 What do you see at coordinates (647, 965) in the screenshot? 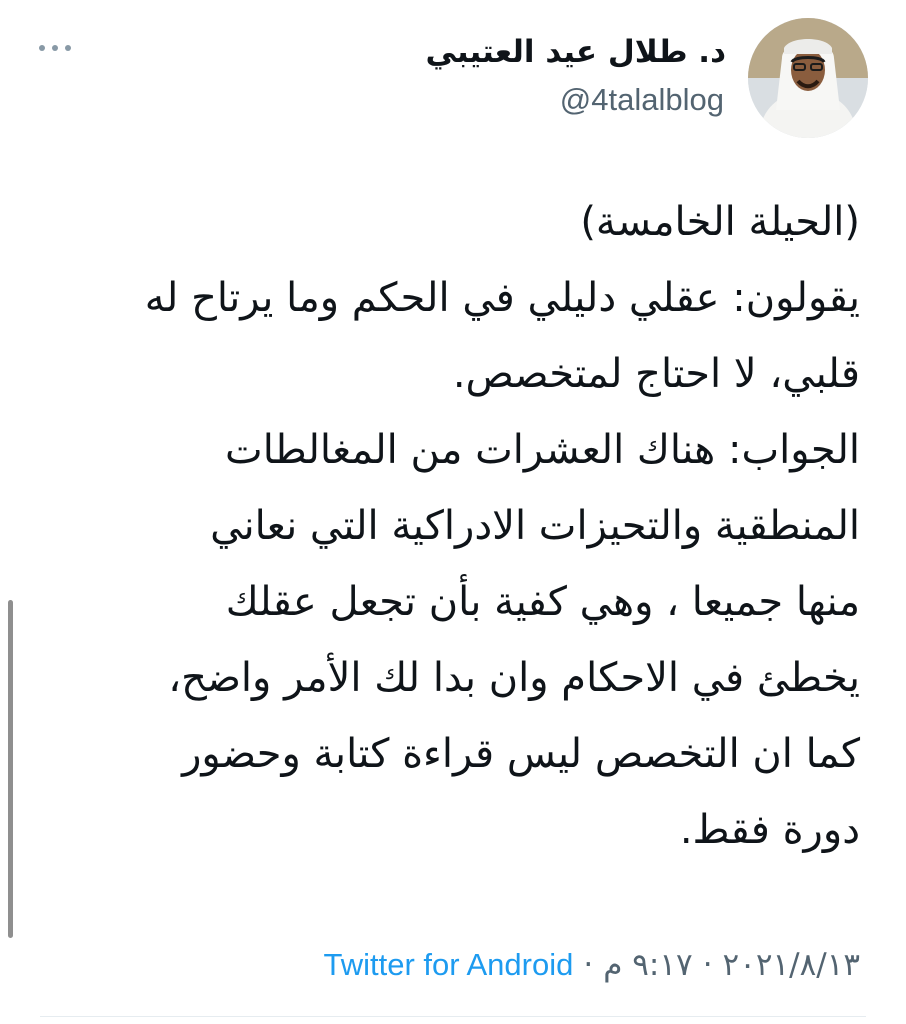
I see `tweet-time: ٩:١٧ م` at bounding box center [647, 965].